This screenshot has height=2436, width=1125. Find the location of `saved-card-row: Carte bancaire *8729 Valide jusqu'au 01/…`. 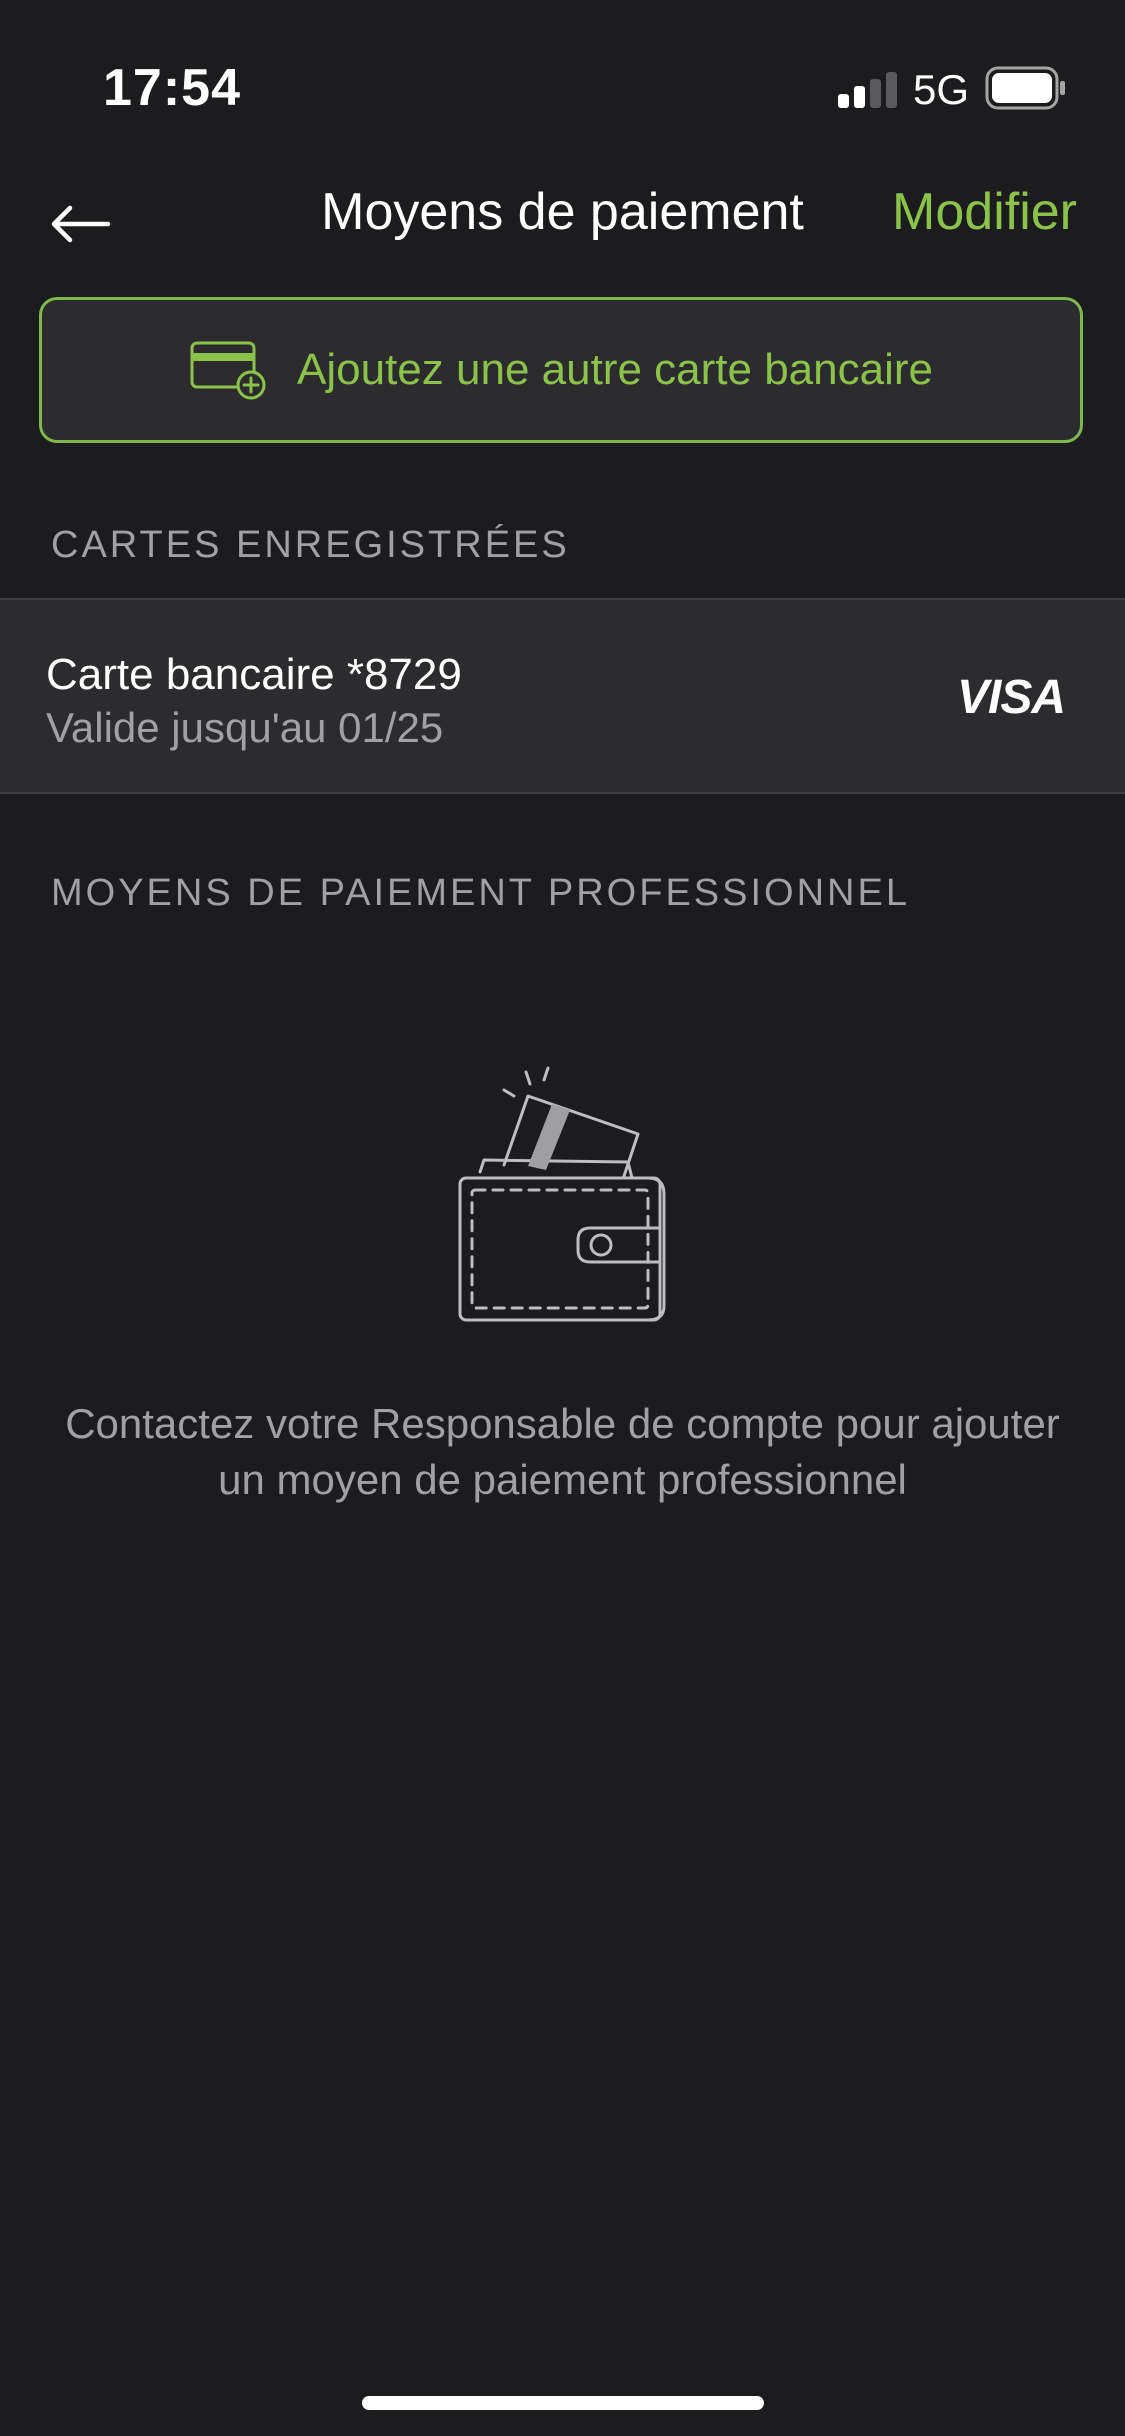

saved-card-row: Carte bancaire *8729 Valide jusqu'au 01/… is located at coordinates (562, 696).